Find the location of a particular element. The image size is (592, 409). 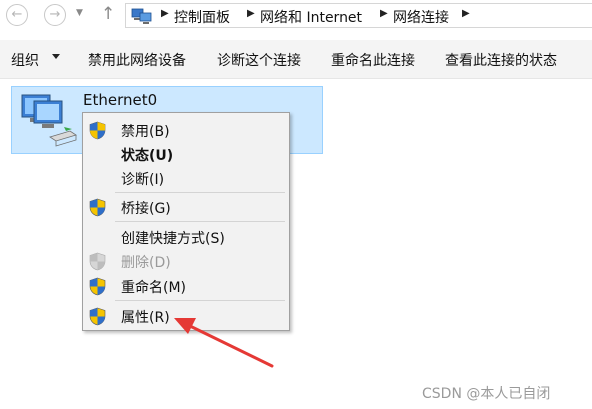

annotation-arrow-icon is located at coordinates (224, 343).